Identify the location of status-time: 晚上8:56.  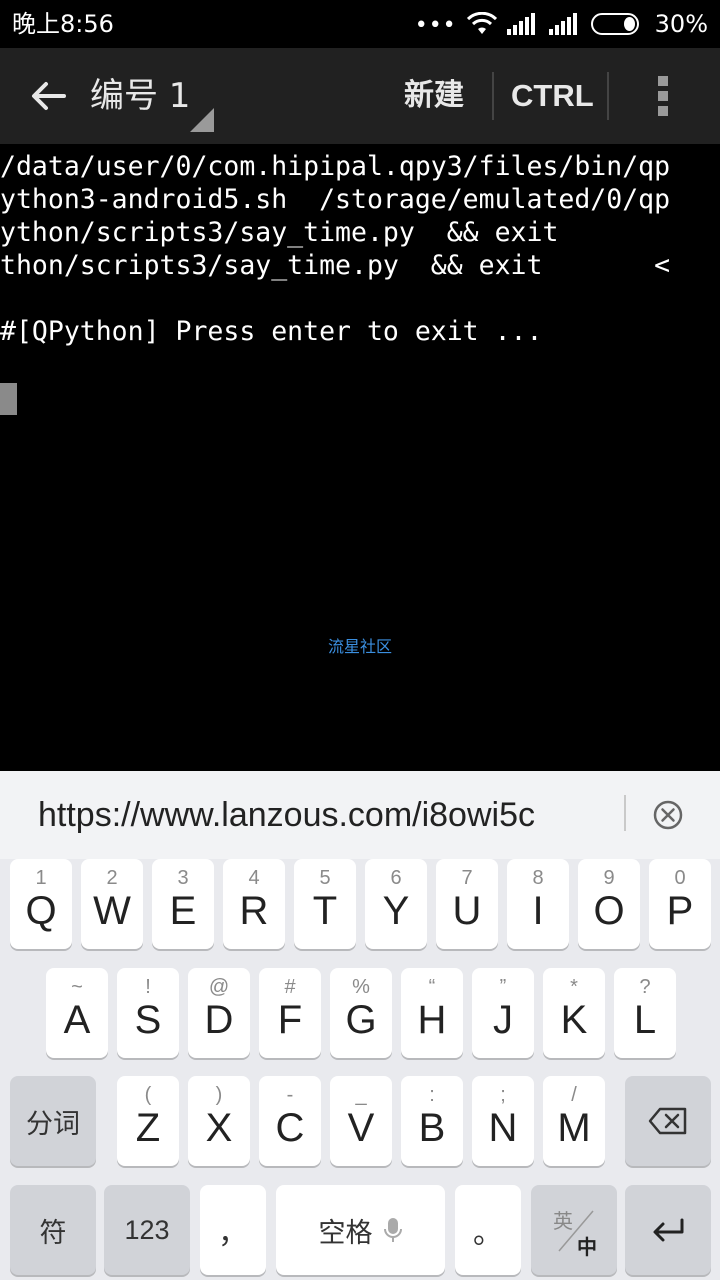
(63, 24).